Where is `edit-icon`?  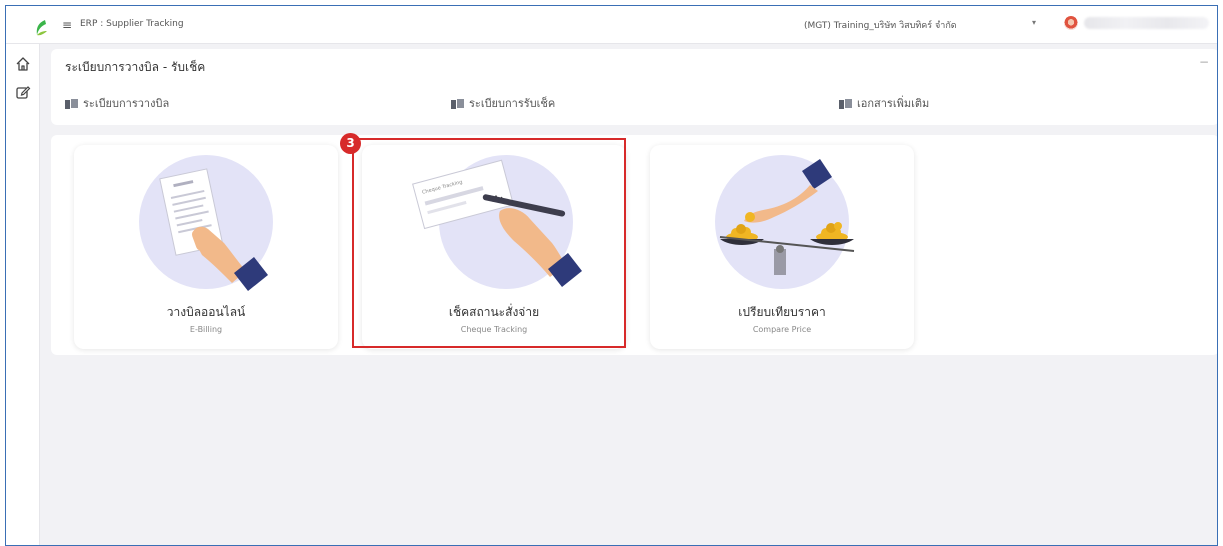 edit-icon is located at coordinates (23, 92).